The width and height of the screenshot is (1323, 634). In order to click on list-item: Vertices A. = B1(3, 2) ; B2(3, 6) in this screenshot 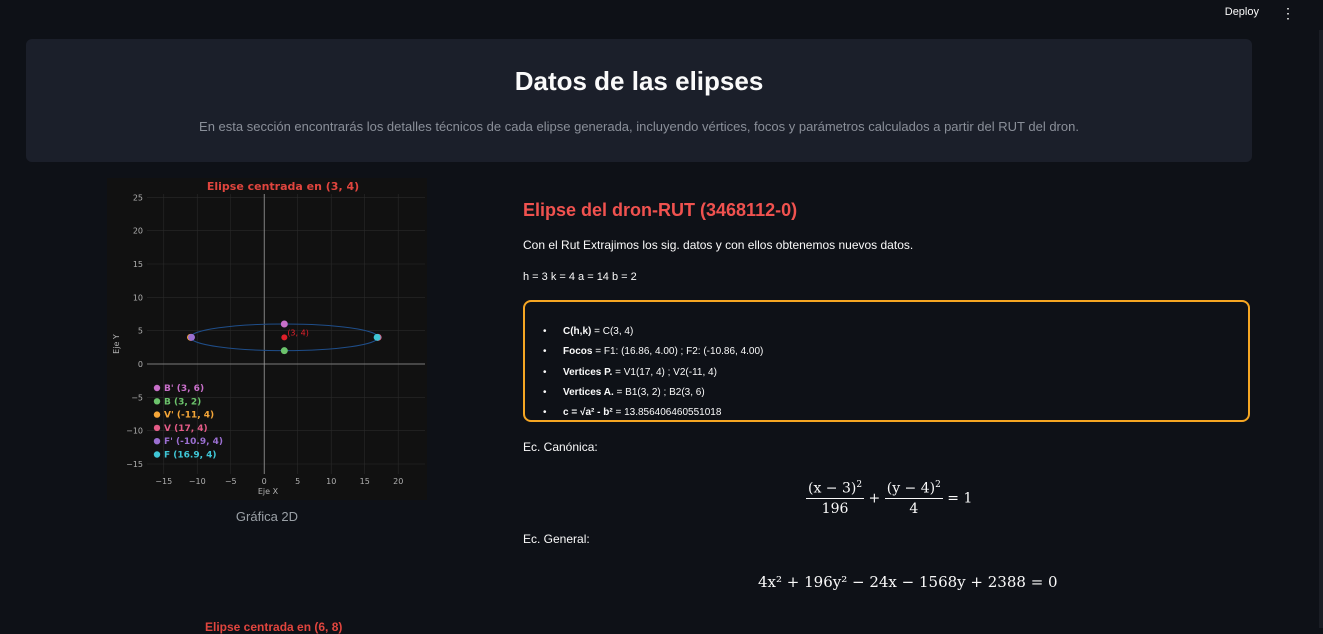, I will do `click(653, 393)`.